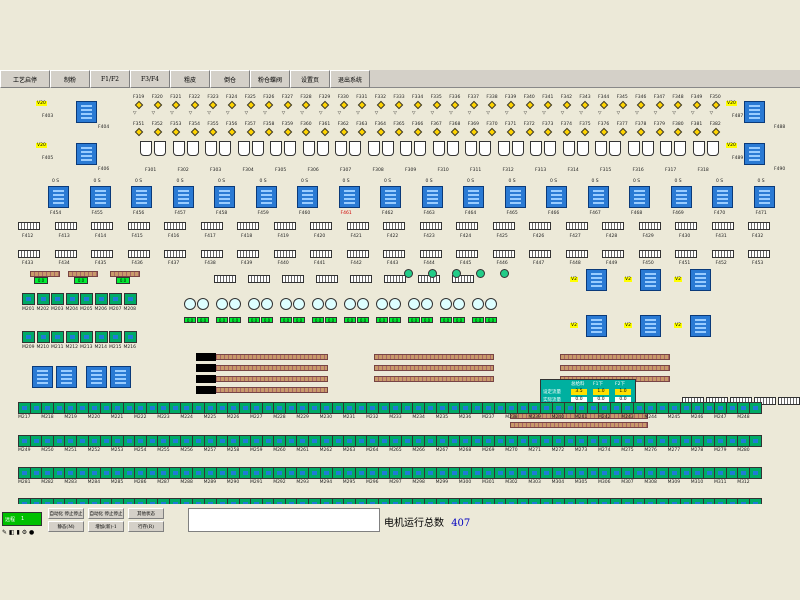 The width and height of the screenshot is (800, 600). I want to click on tab-4: 粗皮, so click(190, 79).